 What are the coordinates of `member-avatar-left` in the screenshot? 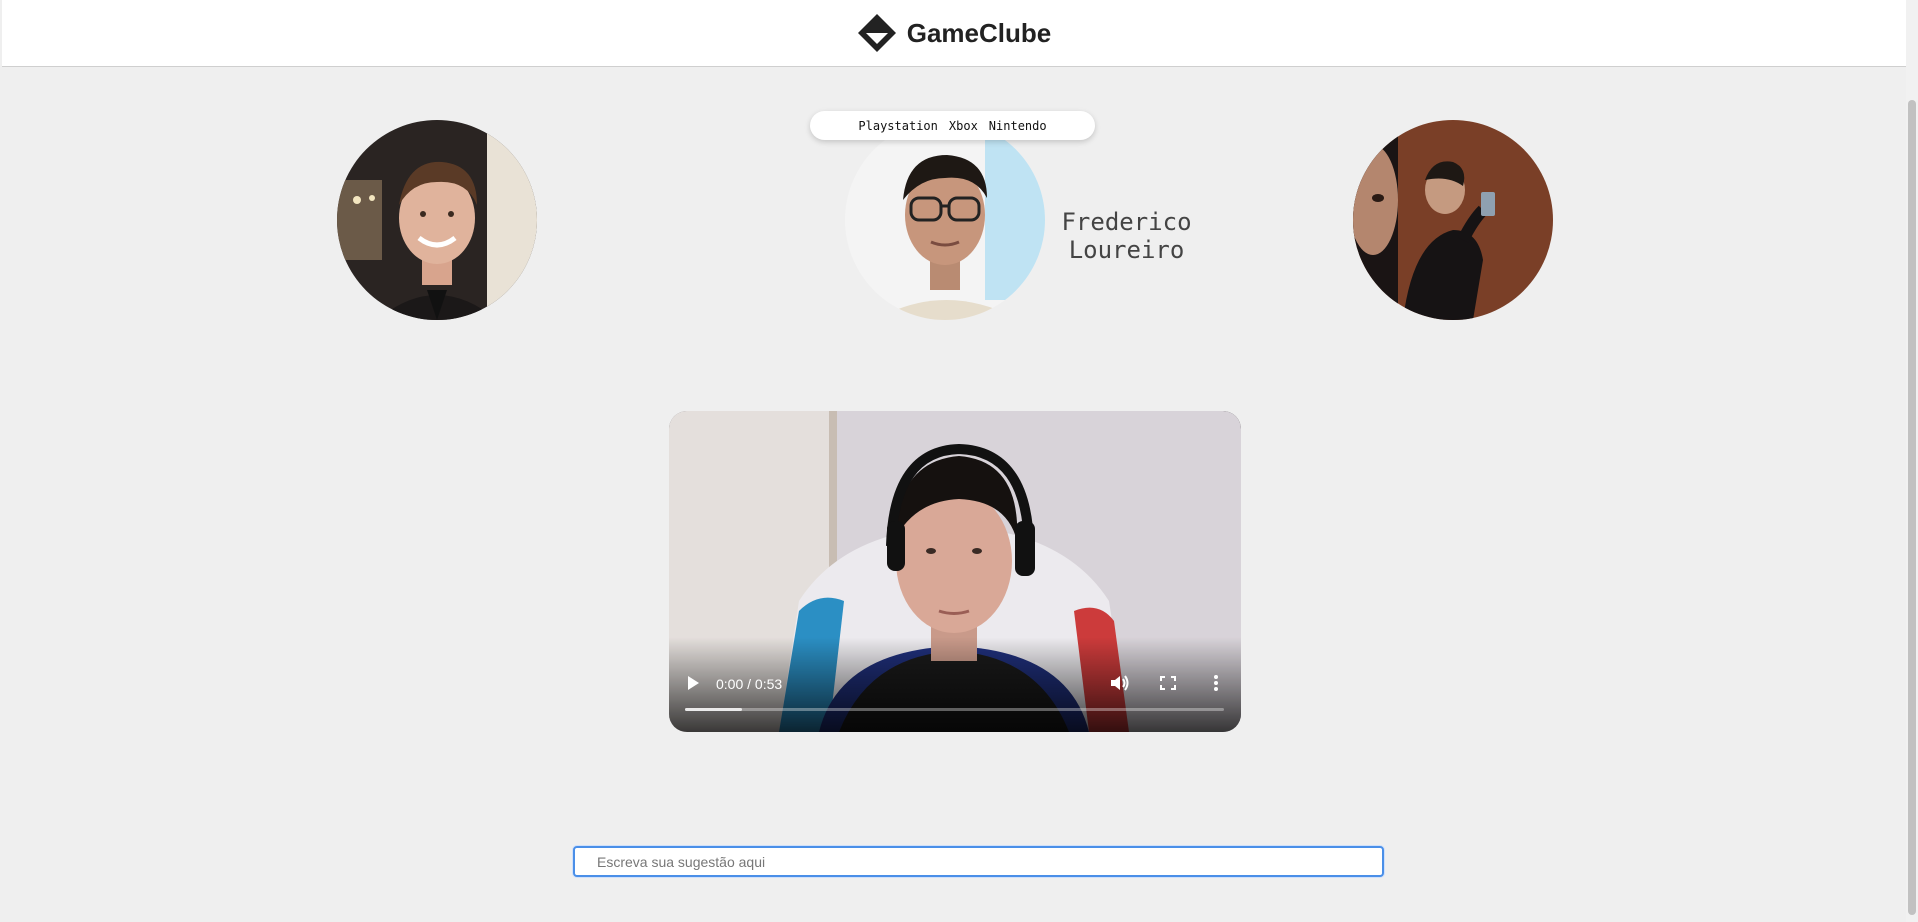 It's located at (437, 220).